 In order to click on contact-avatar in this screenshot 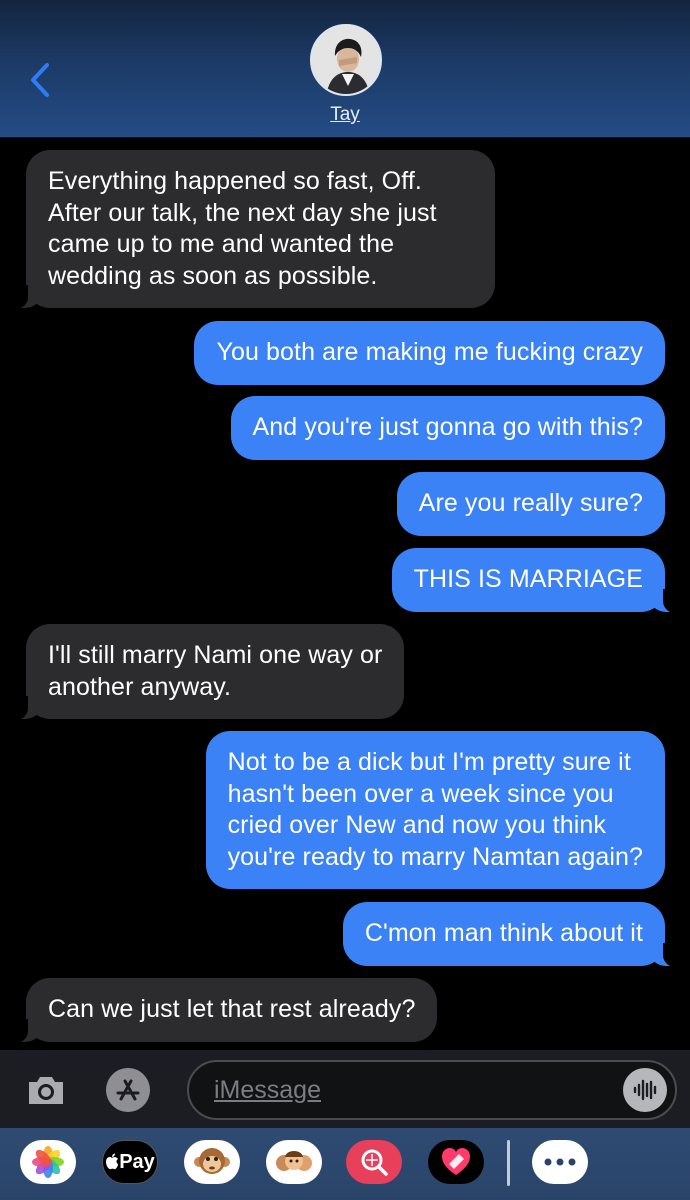, I will do `click(346, 60)`.